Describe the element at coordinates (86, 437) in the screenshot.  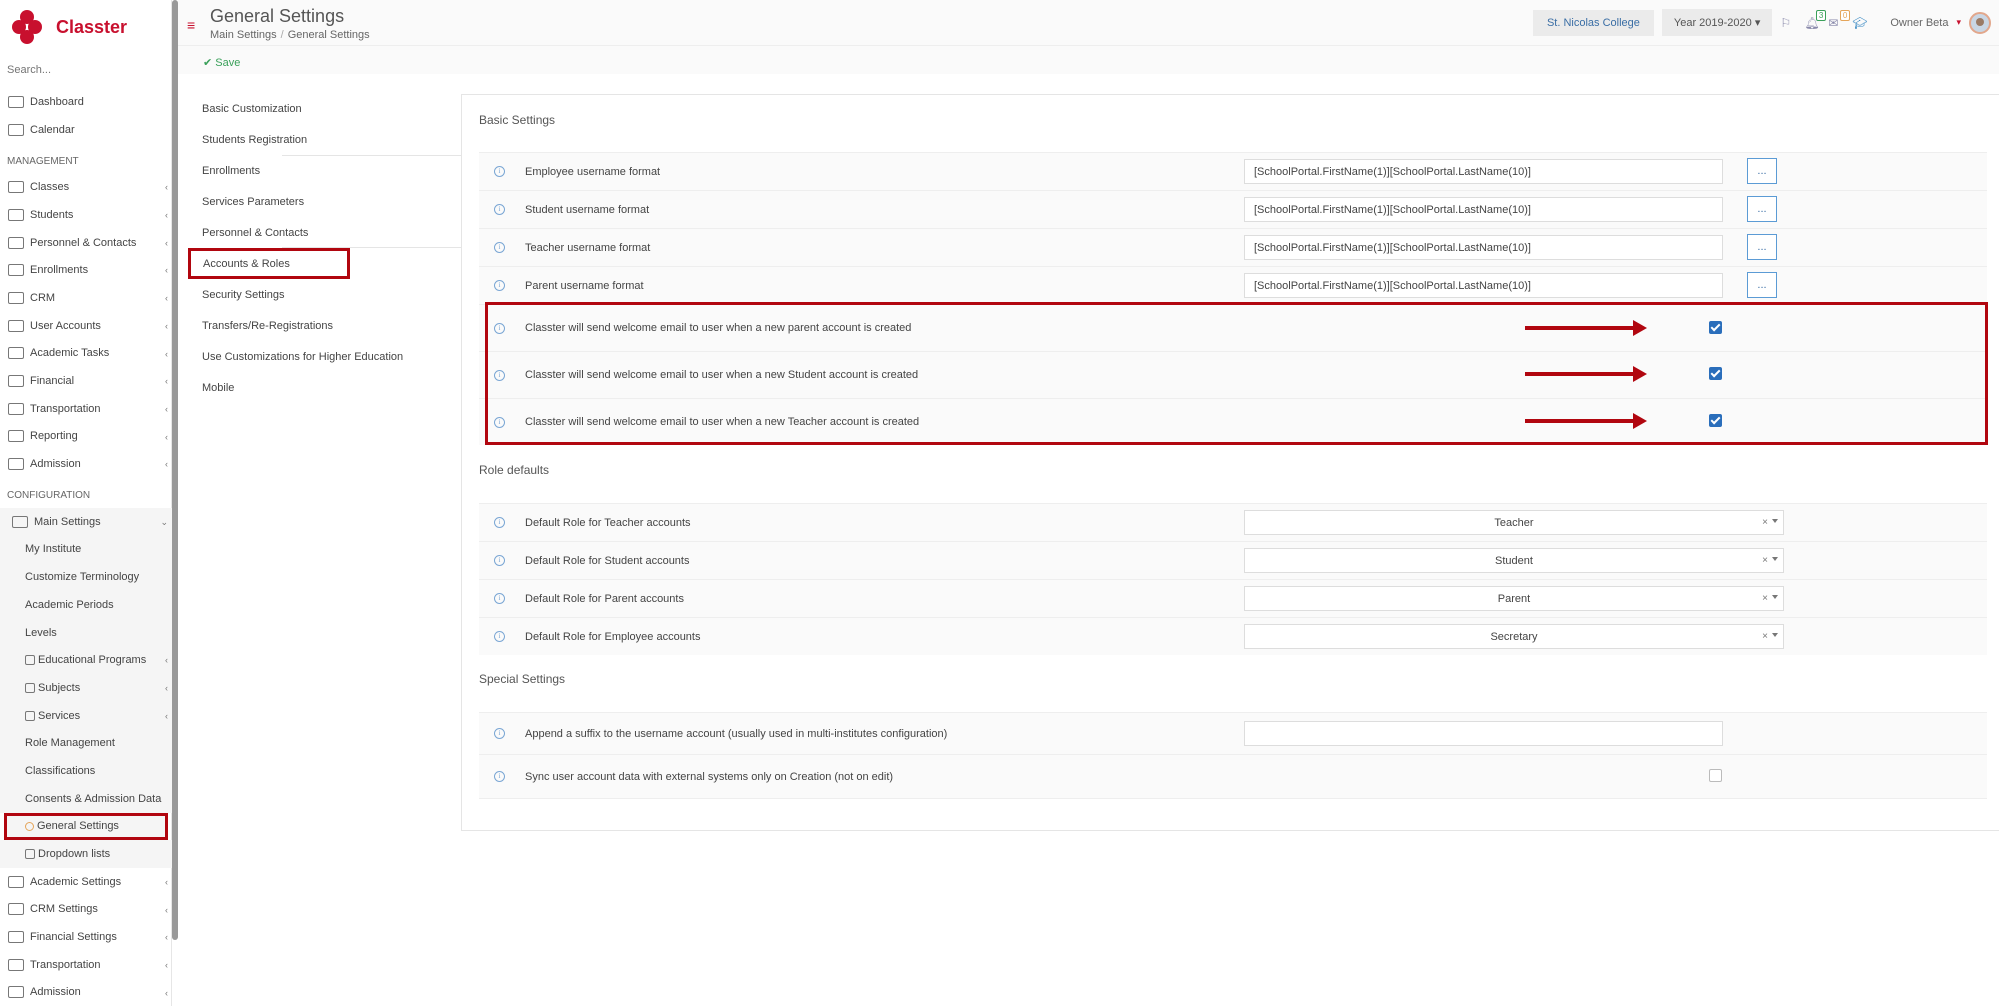
I see `sidebar-item-reporting: Reporting ‹` at that location.